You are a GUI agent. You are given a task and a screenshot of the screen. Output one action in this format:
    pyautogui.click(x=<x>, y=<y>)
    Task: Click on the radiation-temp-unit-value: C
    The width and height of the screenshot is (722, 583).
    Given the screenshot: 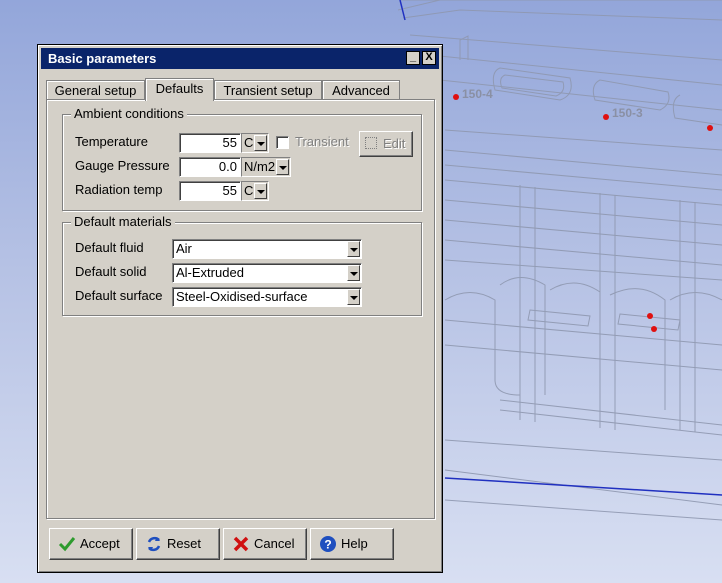 What is the action you would take?
    pyautogui.click(x=249, y=190)
    